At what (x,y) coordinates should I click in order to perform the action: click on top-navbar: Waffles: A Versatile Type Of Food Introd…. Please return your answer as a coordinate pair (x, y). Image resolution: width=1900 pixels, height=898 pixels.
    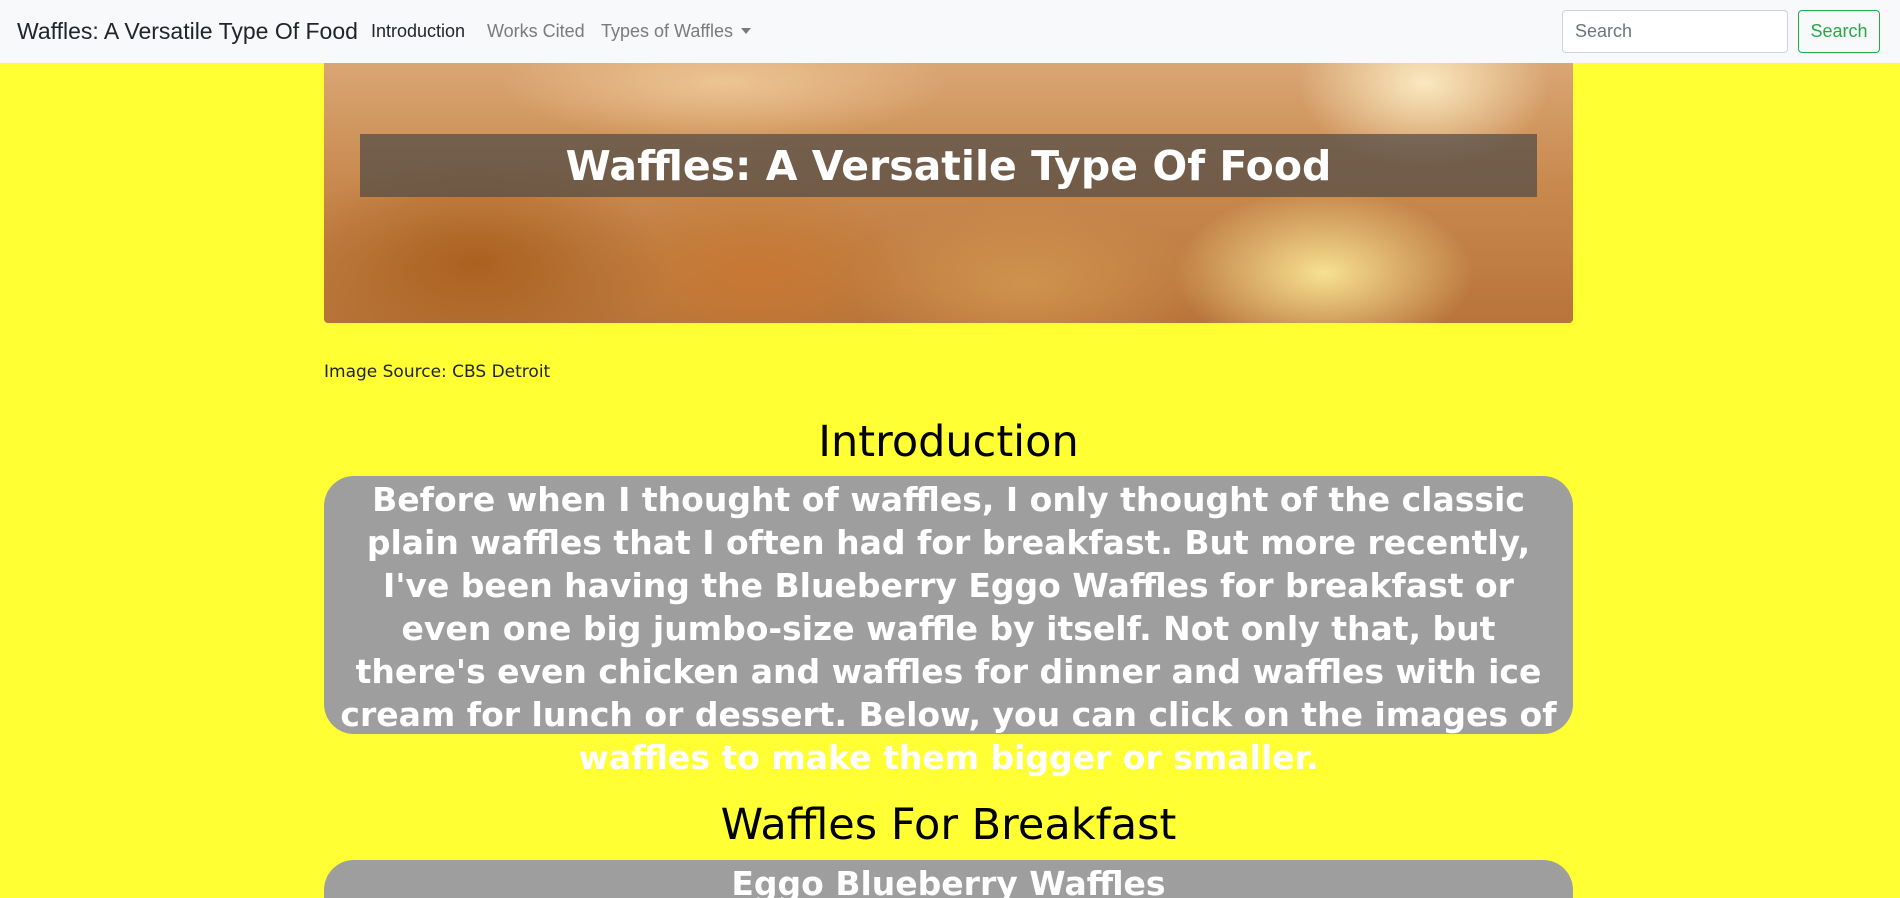
    Looking at the image, I should click on (950, 31).